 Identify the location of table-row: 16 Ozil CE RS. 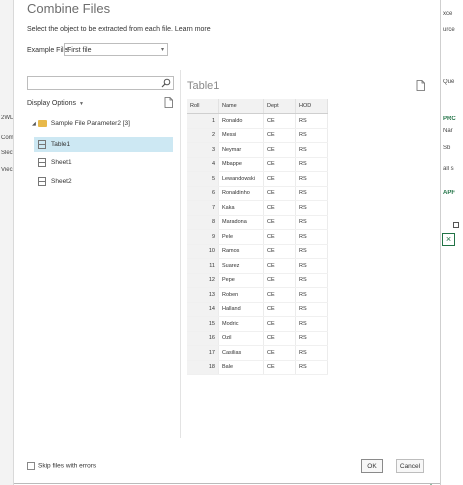
(257, 338).